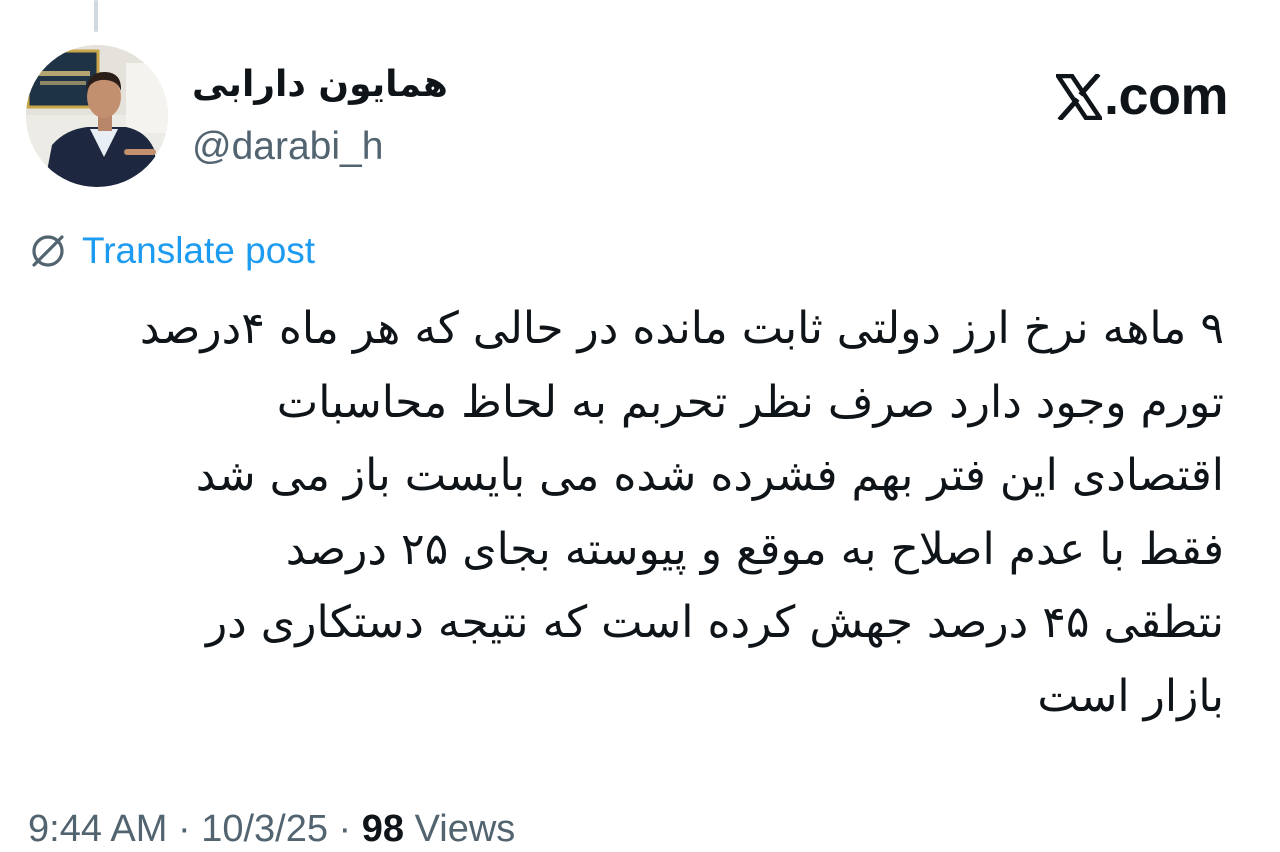 The image size is (1280, 852). Describe the element at coordinates (1130, 696) in the screenshot. I see `tweet-text-line: بازار است` at that location.